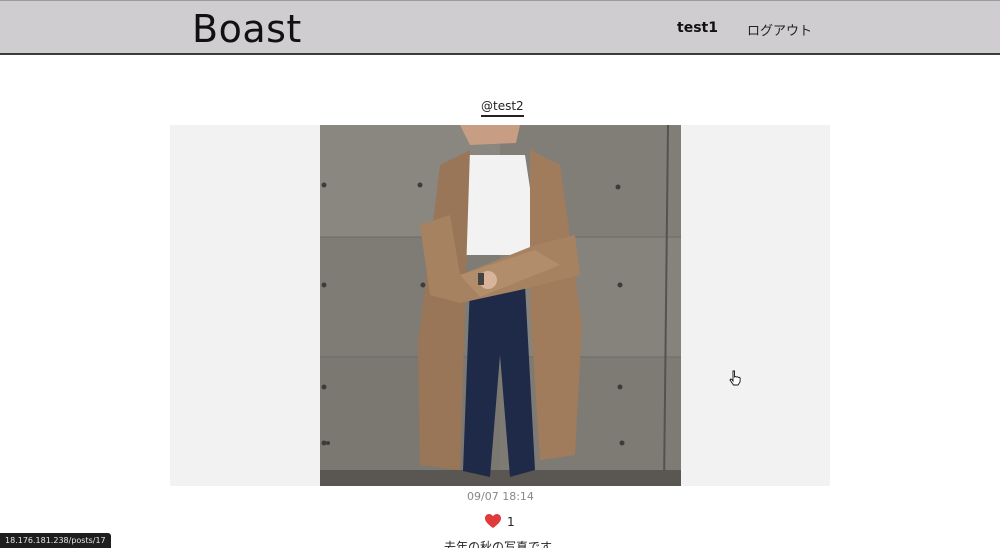 Image resolution: width=1000 pixels, height=548 pixels. What do you see at coordinates (55, 540) in the screenshot?
I see `status-bar-url: 18.176.181.238/posts/17` at bounding box center [55, 540].